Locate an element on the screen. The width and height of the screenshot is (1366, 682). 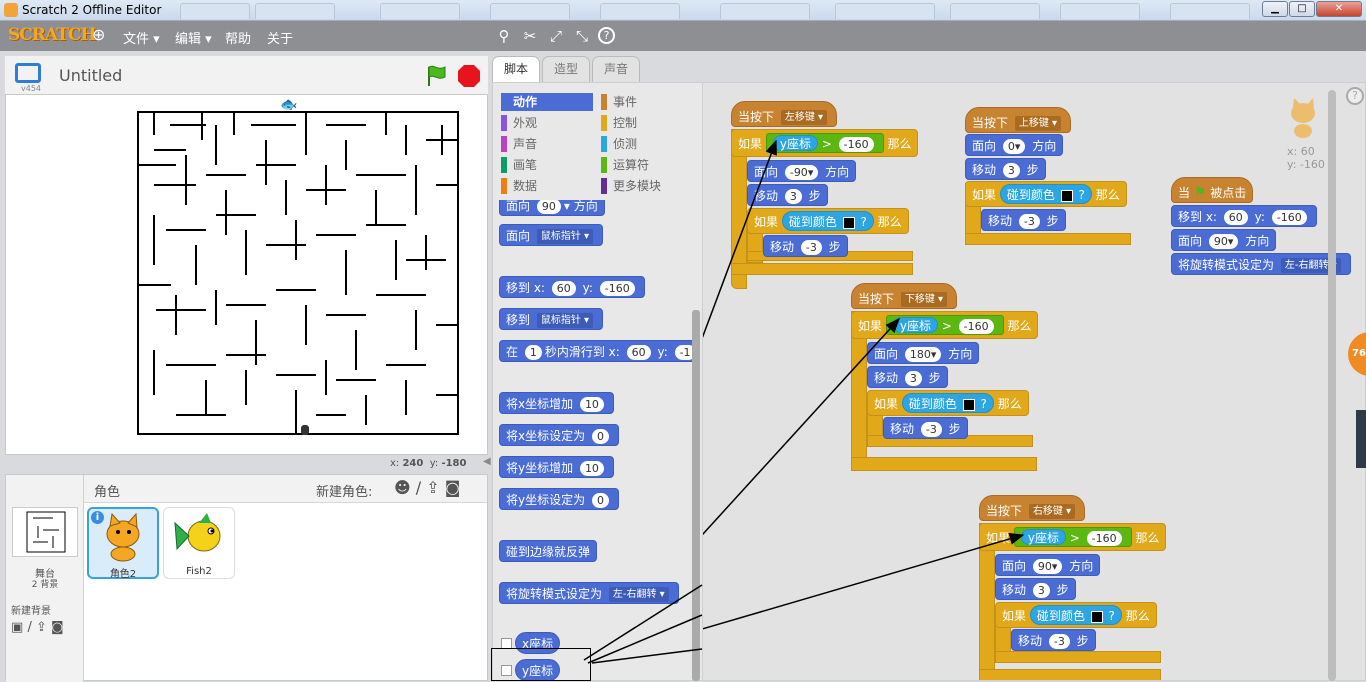
editor-tabs: 脚本 造型 声音 is located at coordinates (597, 69).